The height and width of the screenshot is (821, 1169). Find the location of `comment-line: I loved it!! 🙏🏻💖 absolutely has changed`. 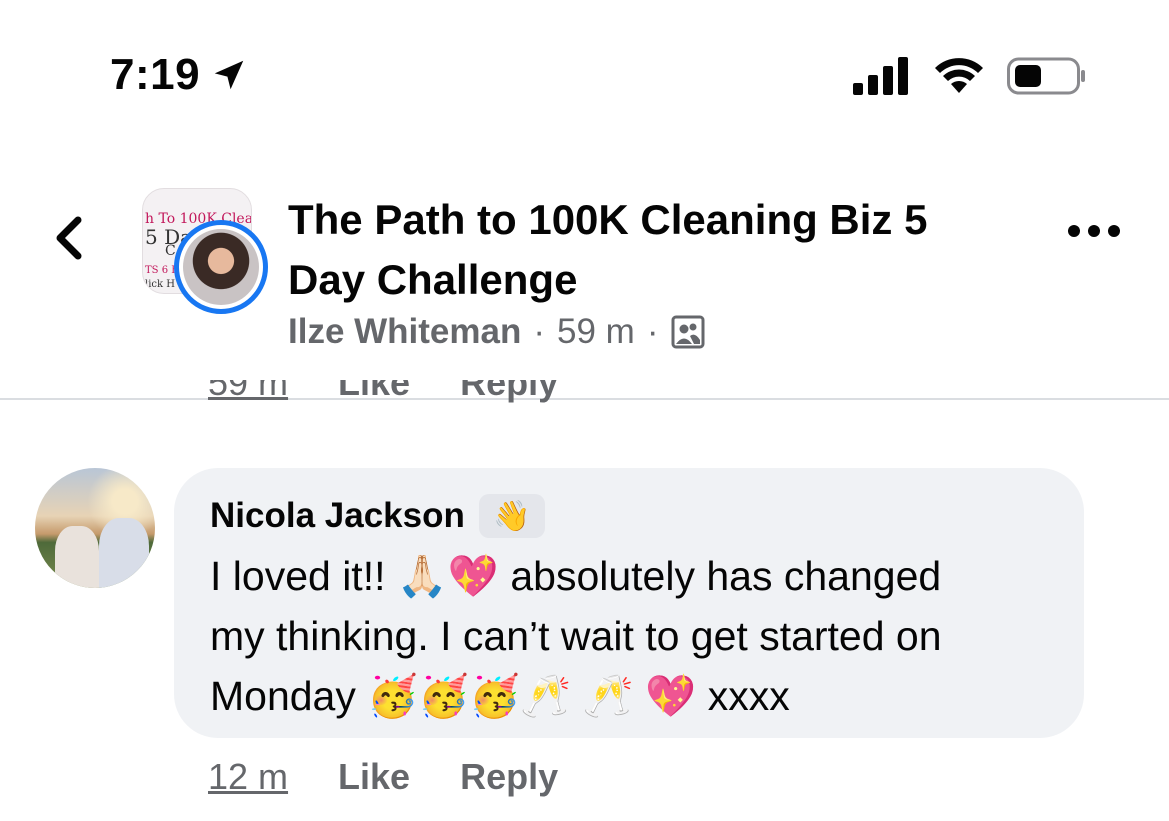

comment-line: I loved it!! 🙏🏻💖 absolutely has changed is located at coordinates (576, 576).